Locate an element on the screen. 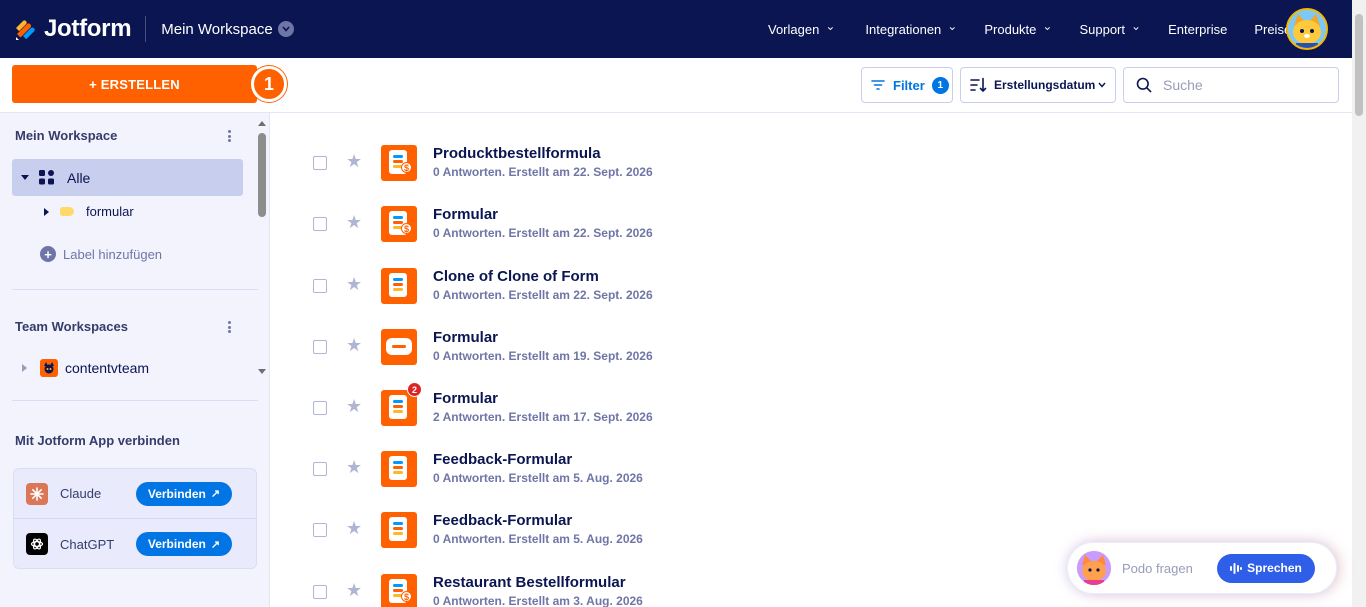 This screenshot has width=1366, height=607. podo-assistant: Podo fragen Sprechen is located at coordinates (1202, 568).